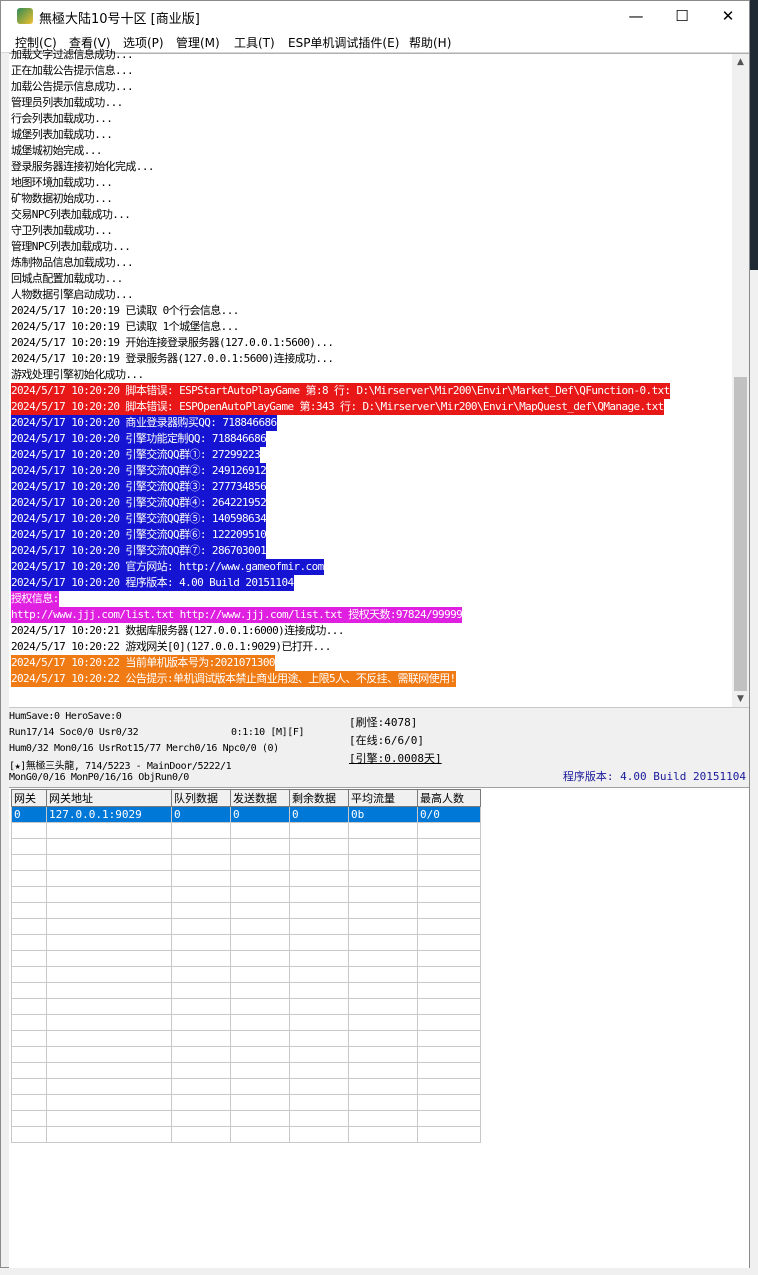 The height and width of the screenshot is (1275, 758). I want to click on maximize-button: ☐, so click(682, 16).